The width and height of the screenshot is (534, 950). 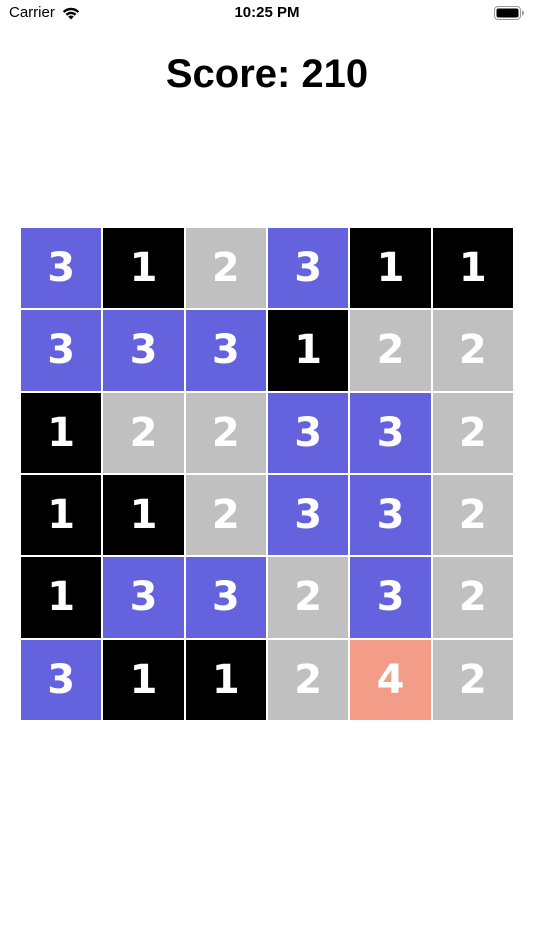 I want to click on score-label: Score: 210, so click(x=267, y=74).